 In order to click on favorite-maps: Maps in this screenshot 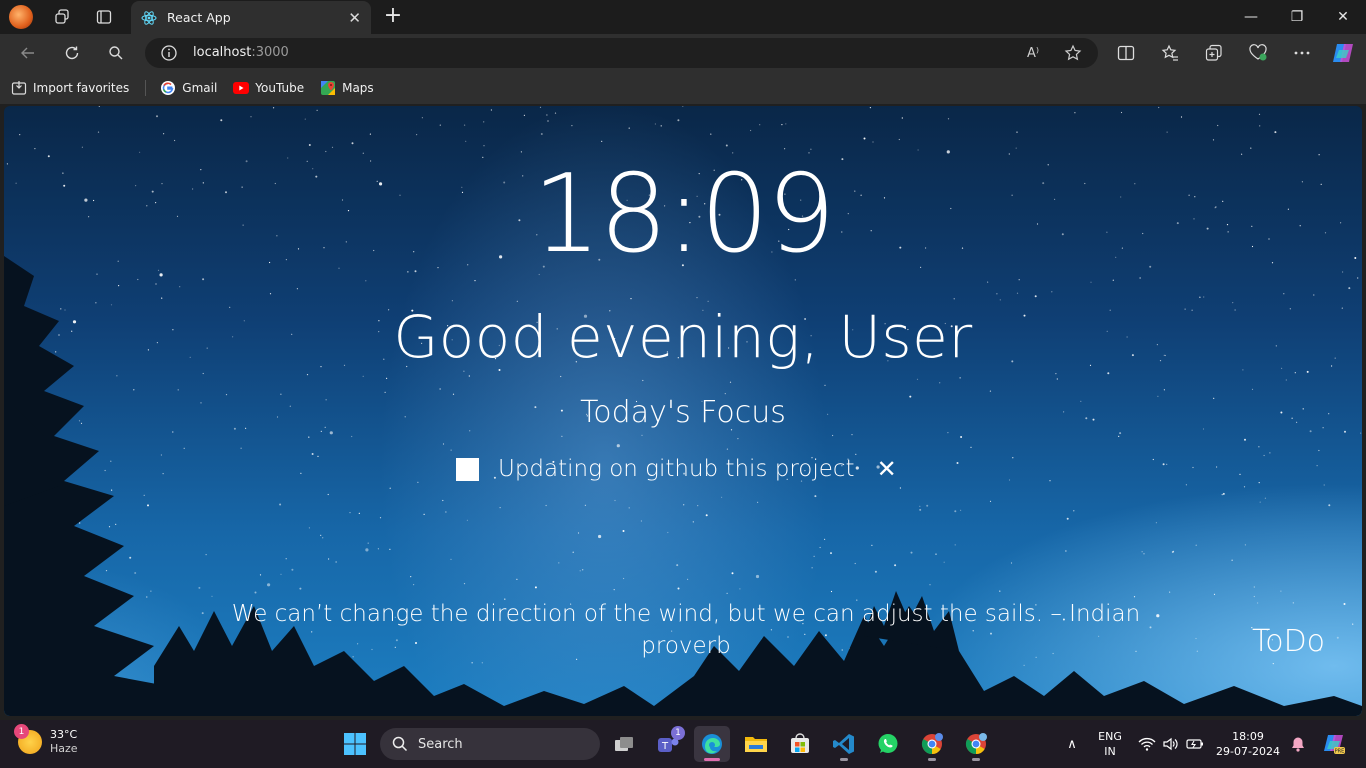, I will do `click(347, 88)`.